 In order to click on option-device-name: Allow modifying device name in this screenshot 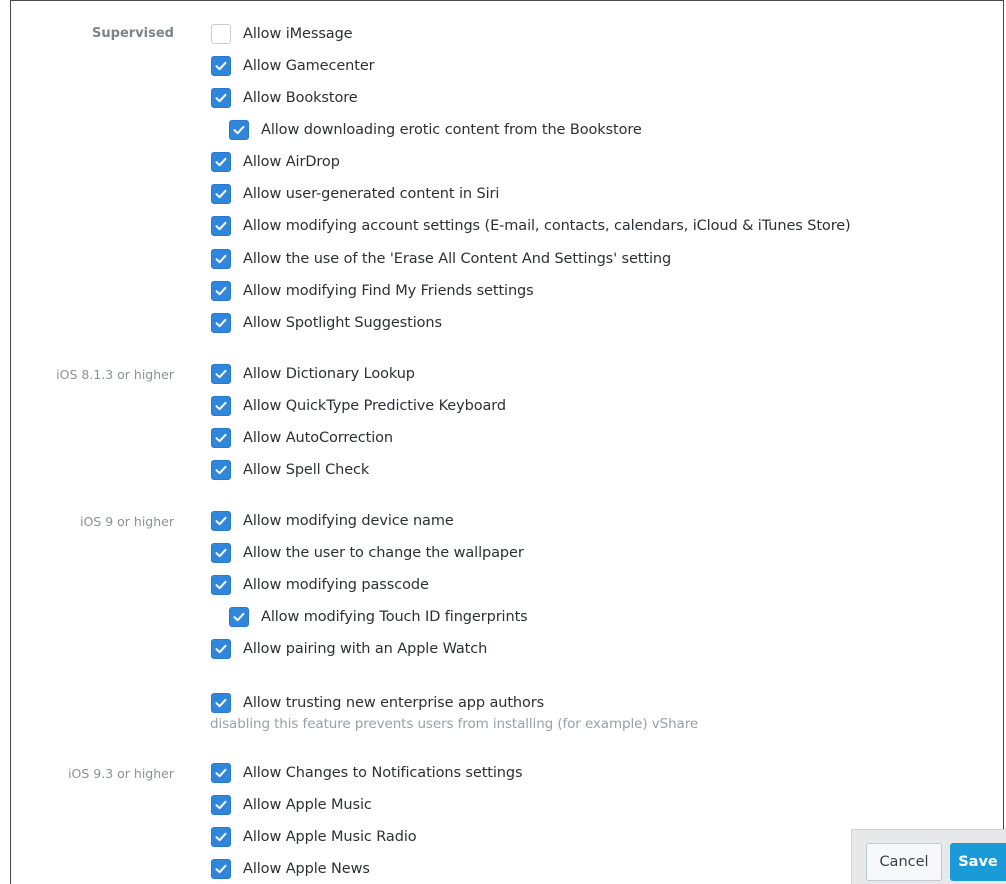, I will do `click(332, 521)`.